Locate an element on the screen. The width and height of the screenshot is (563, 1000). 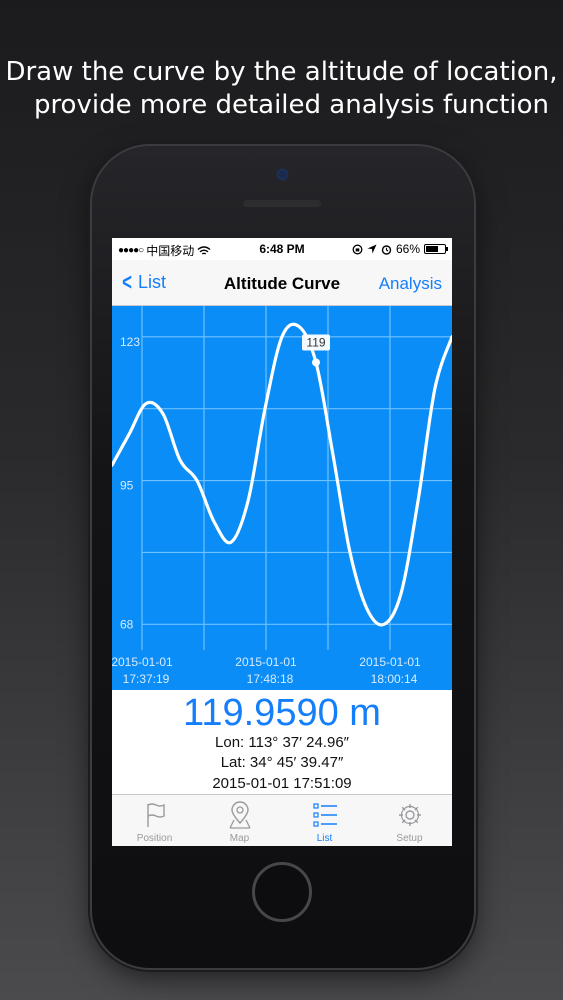
tab-list: List is located at coordinates (324, 820).